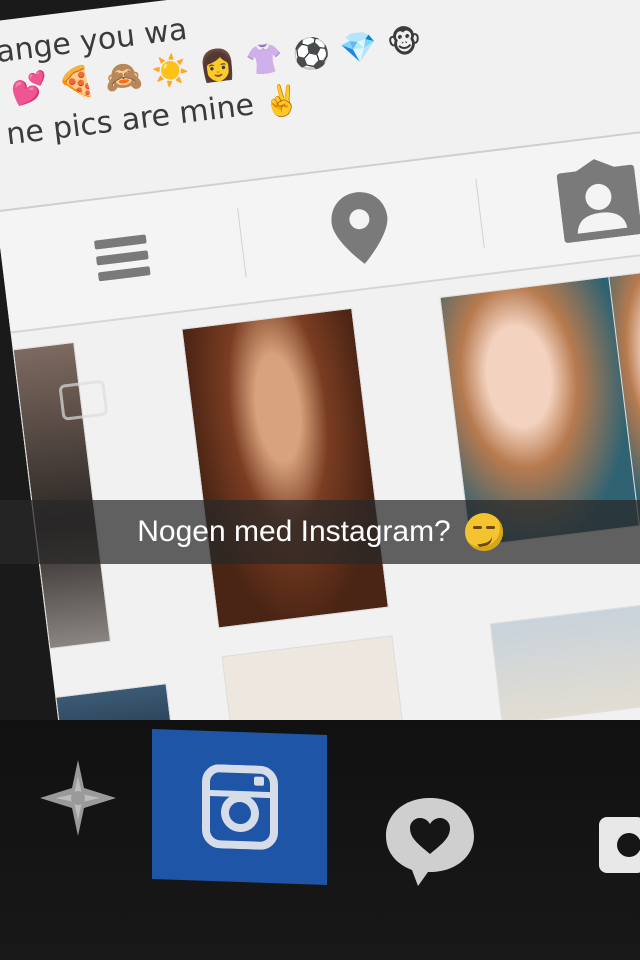  I want to click on nav-messages-button, so click(430, 840).